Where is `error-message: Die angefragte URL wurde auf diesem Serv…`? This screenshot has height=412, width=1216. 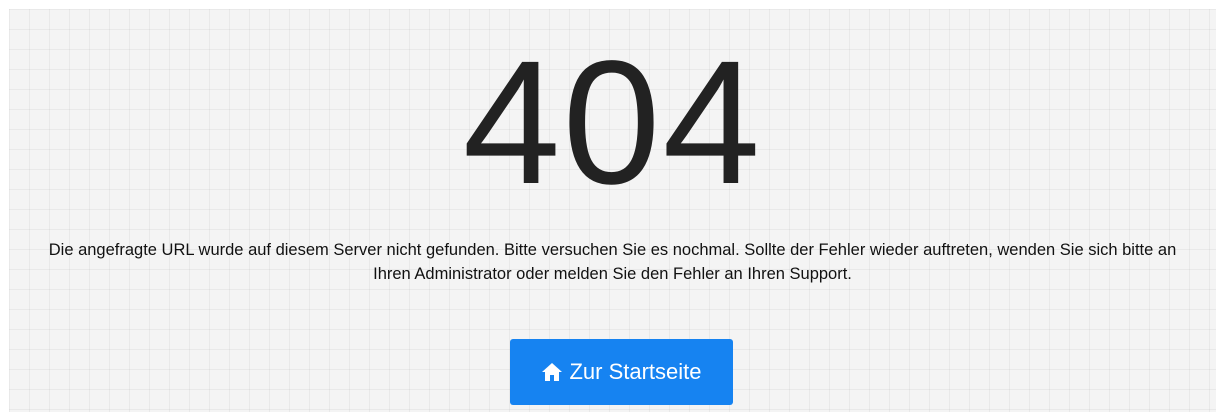
error-message: Die angefragte URL wurde auf diesem Serv… is located at coordinates (612, 262).